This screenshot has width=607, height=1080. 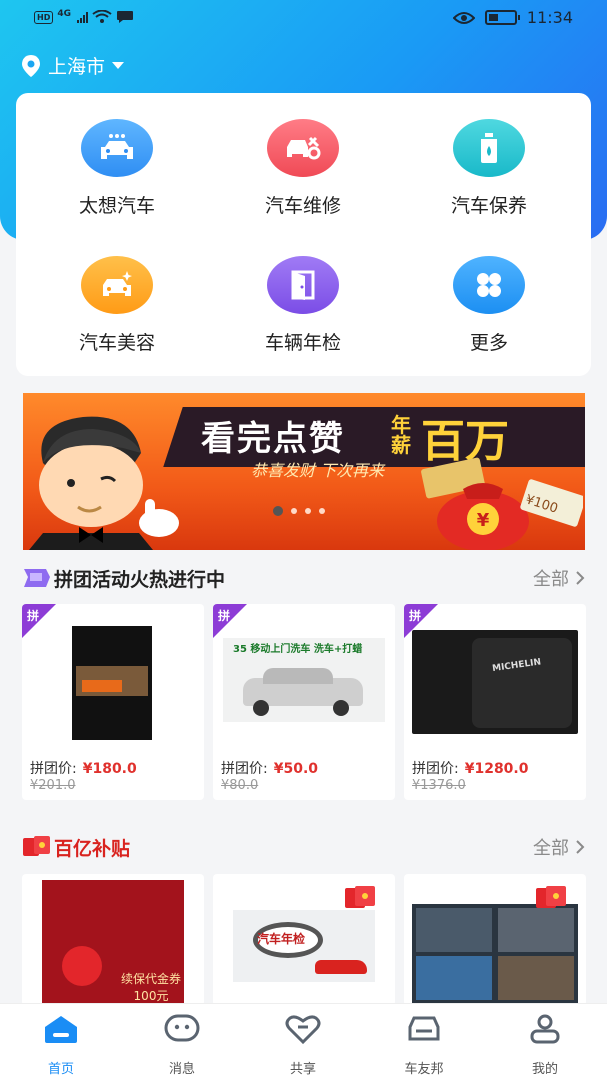 I want to click on network-type: 4G, so click(x=64, y=14).